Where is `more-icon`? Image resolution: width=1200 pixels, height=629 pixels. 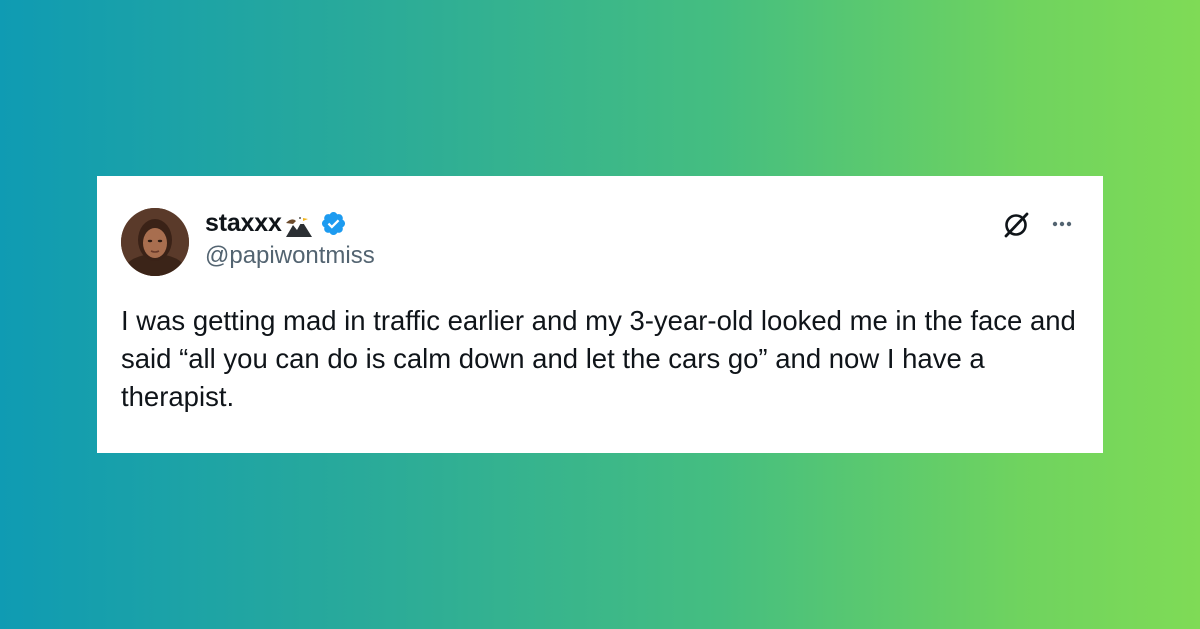
more-icon is located at coordinates (1062, 224).